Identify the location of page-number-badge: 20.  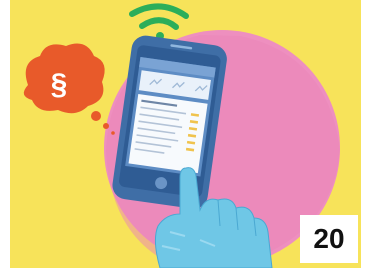
(329, 239).